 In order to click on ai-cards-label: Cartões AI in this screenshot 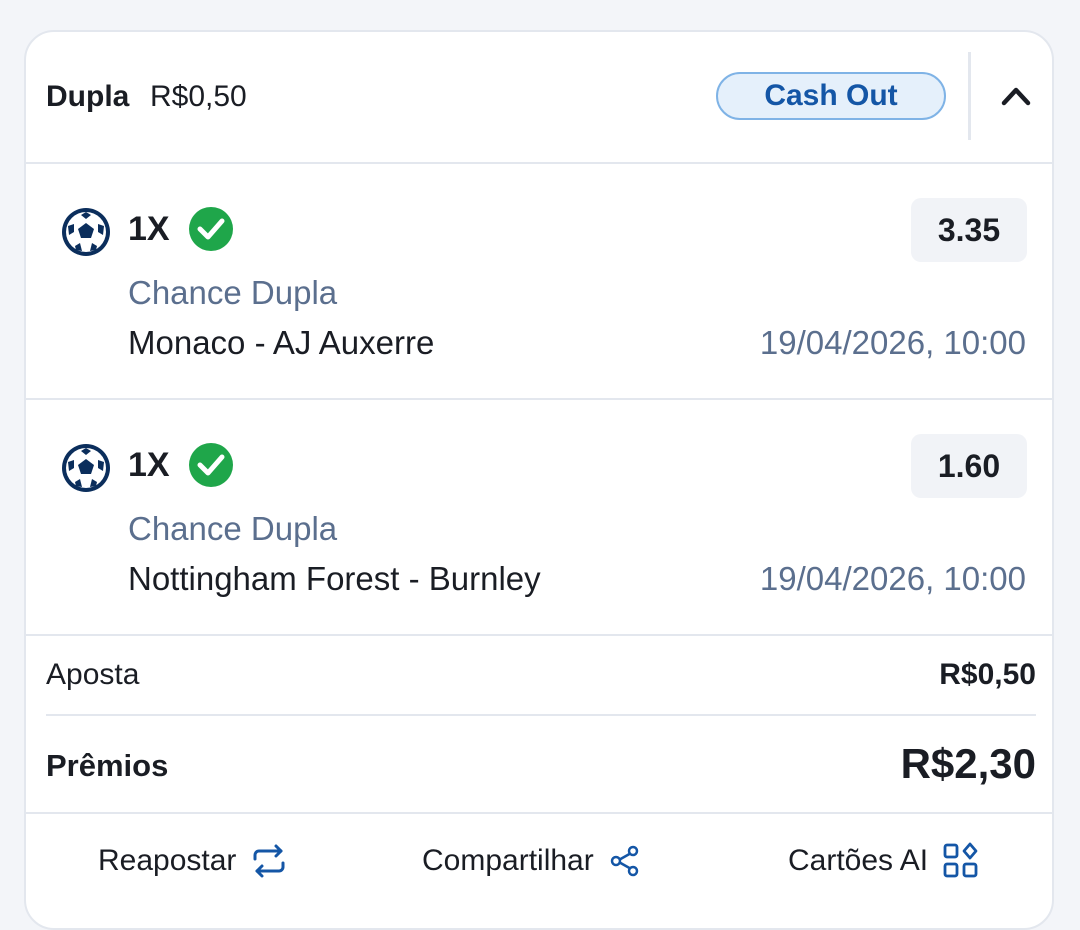, I will do `click(858, 860)`.